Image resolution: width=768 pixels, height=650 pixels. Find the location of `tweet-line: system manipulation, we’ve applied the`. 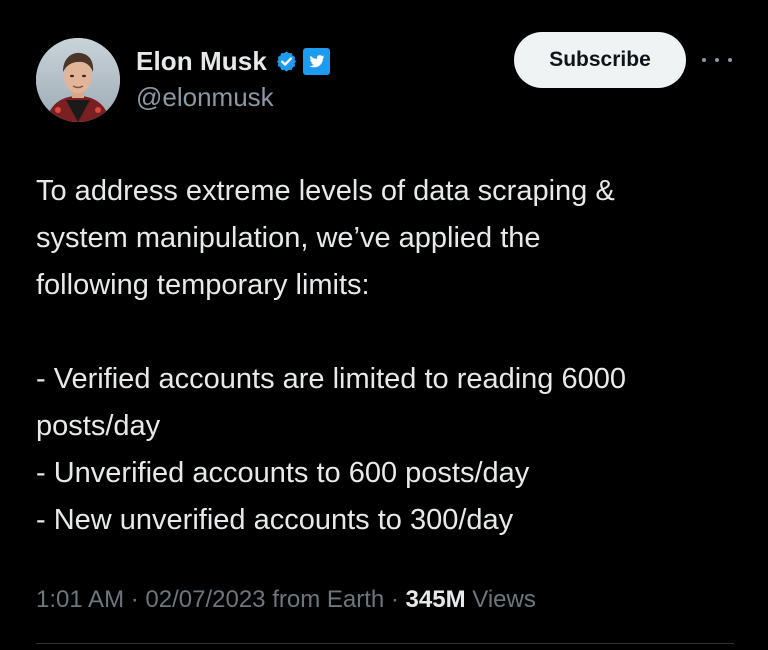

tweet-line: system manipulation, we’ve applied the is located at coordinates (288, 238).